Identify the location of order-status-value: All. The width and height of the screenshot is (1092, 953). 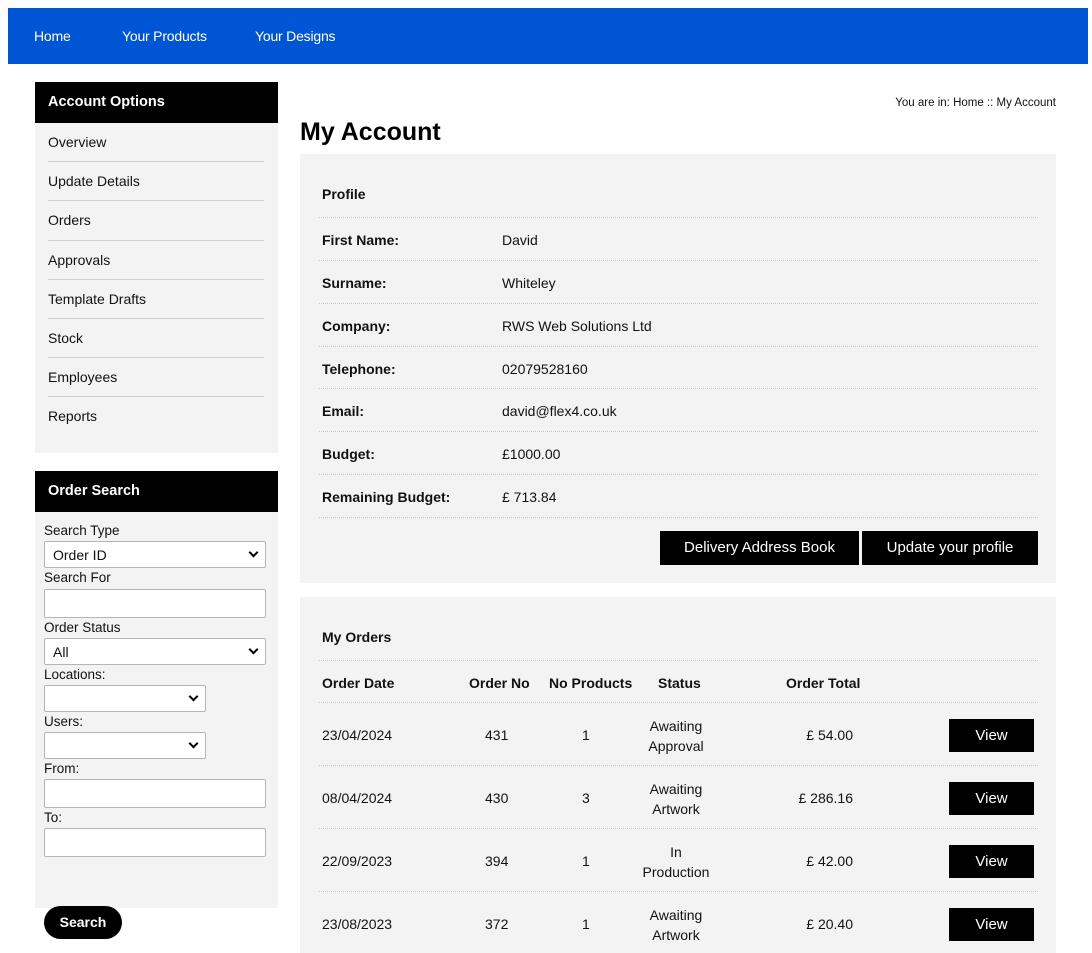
(61, 651).